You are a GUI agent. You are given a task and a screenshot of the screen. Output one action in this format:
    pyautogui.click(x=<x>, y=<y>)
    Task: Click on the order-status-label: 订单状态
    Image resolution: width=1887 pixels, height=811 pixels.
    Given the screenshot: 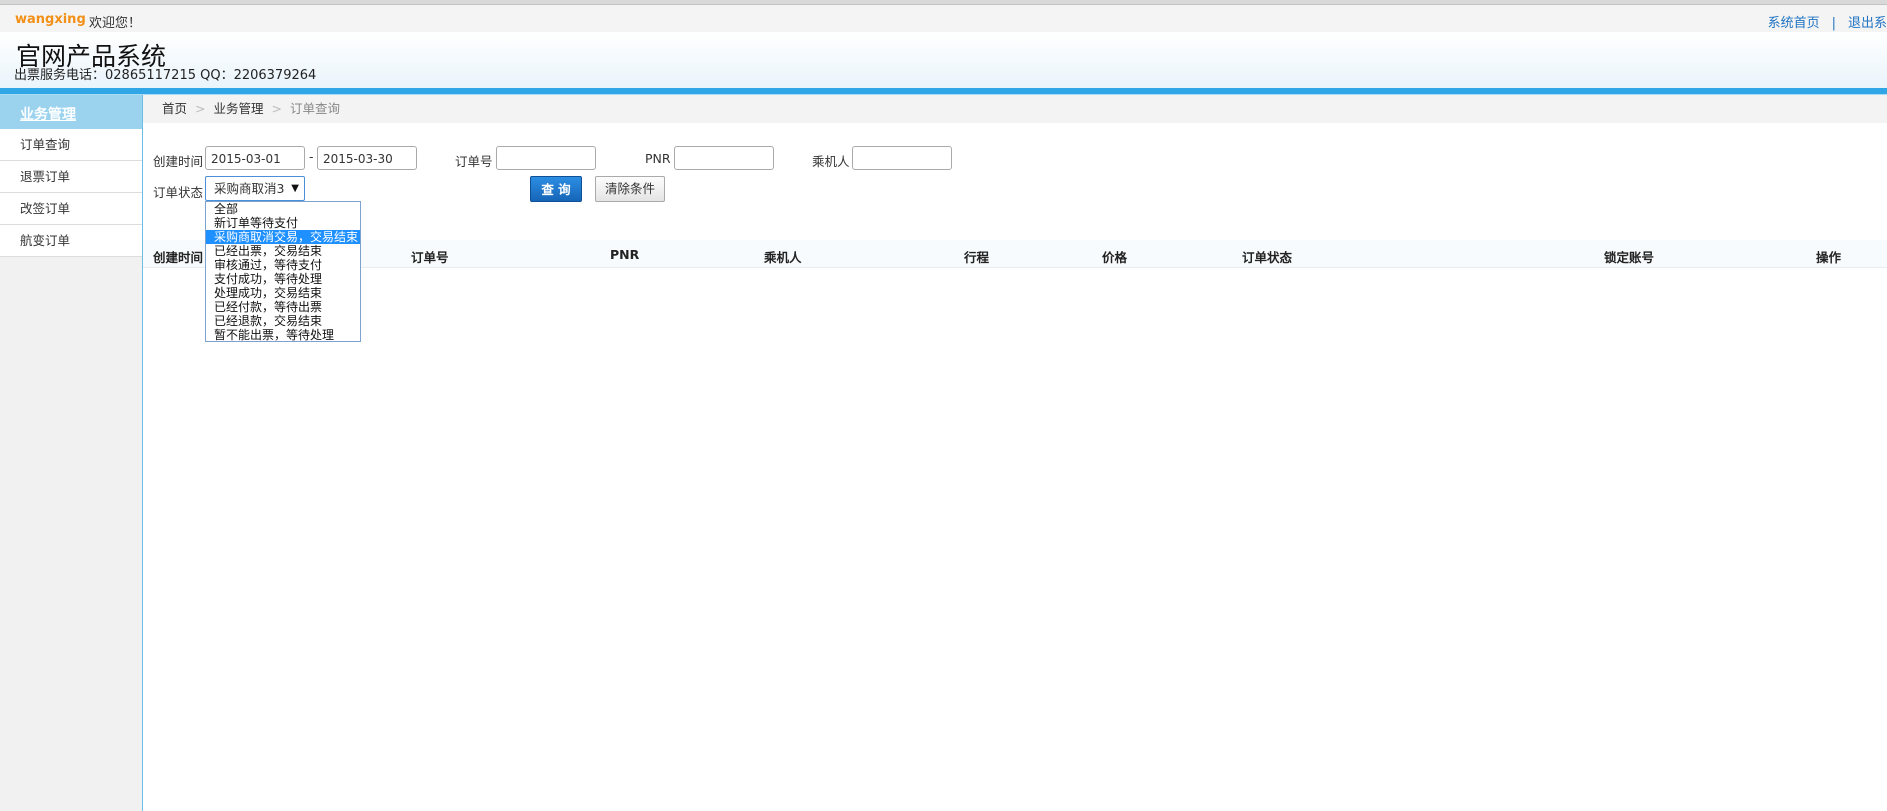 What is the action you would take?
    pyautogui.click(x=178, y=192)
    